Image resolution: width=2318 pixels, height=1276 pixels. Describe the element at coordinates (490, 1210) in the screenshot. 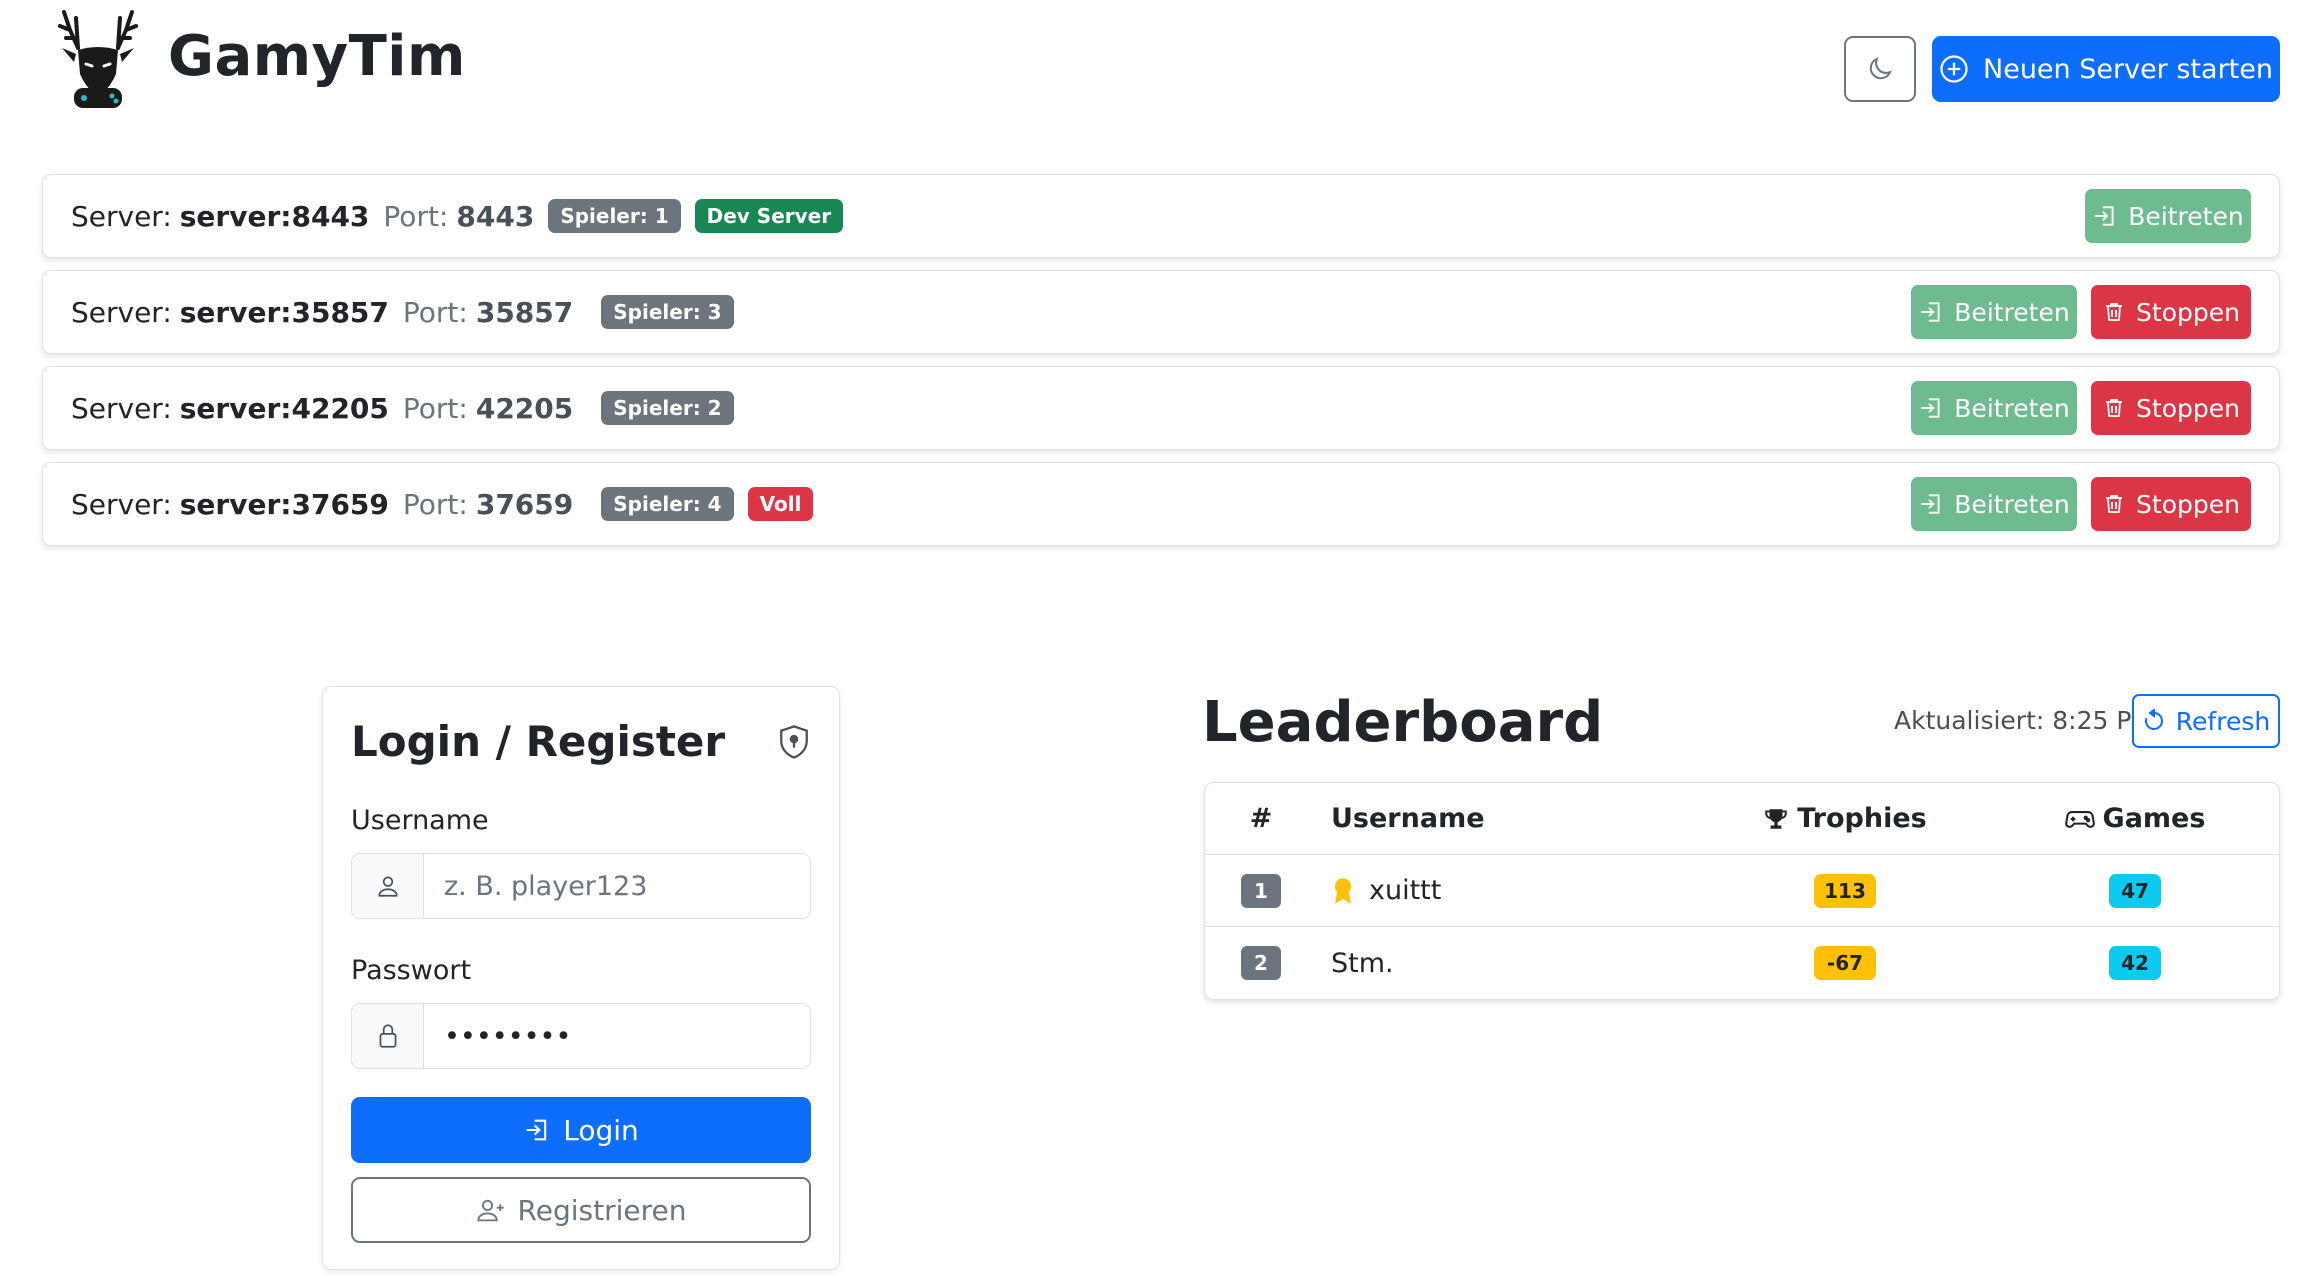

I see `person-plus-icon` at that location.